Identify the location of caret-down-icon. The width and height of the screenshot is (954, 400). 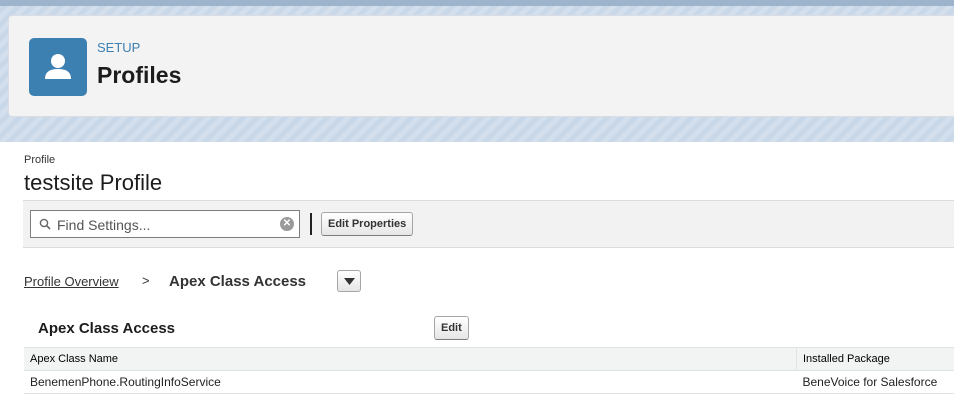
(349, 281).